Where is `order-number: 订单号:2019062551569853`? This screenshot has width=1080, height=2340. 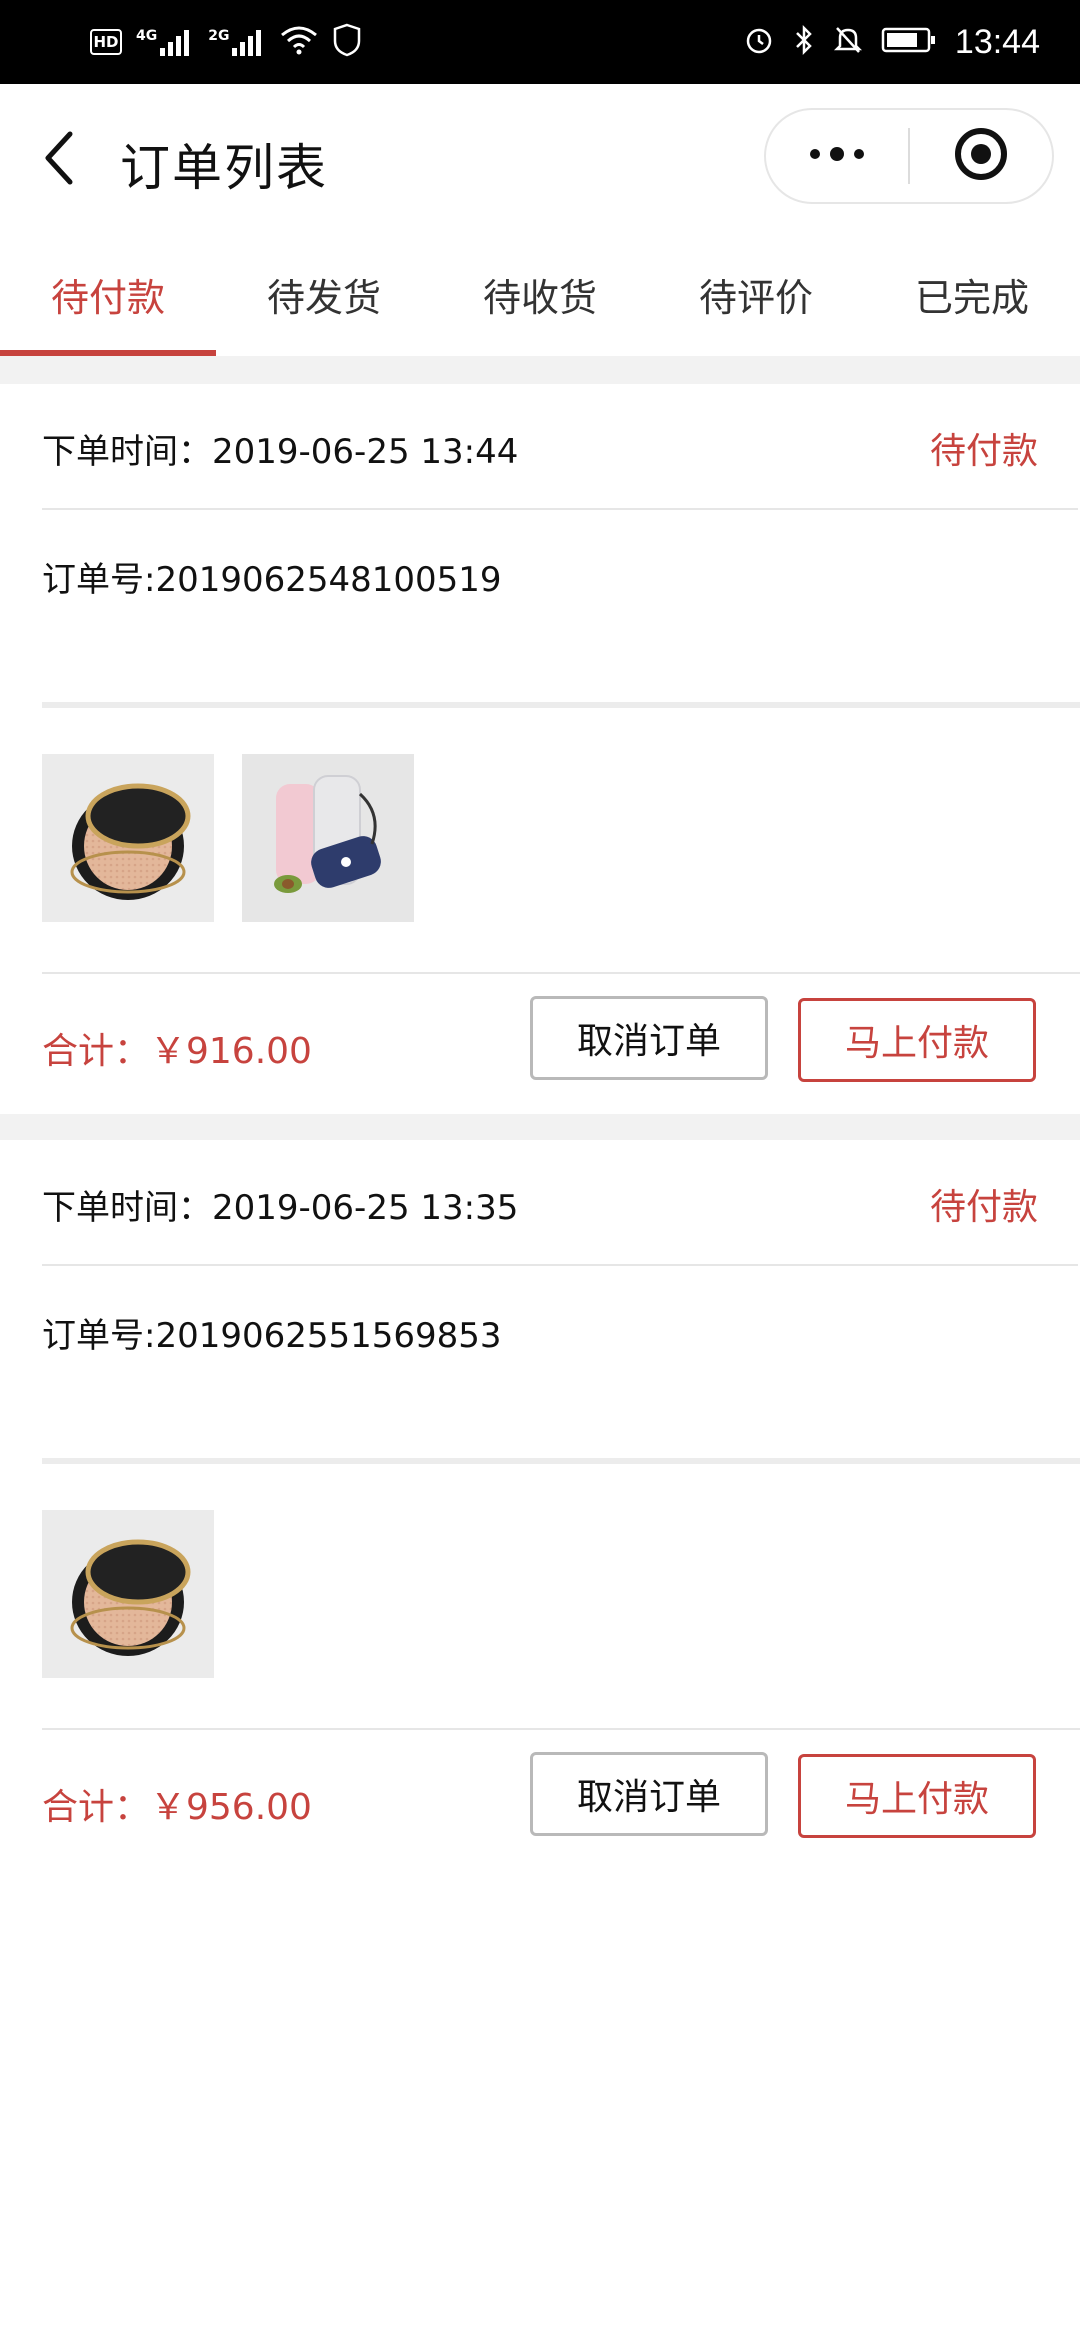 order-number: 订单号:2019062551569853 is located at coordinates (272, 1336).